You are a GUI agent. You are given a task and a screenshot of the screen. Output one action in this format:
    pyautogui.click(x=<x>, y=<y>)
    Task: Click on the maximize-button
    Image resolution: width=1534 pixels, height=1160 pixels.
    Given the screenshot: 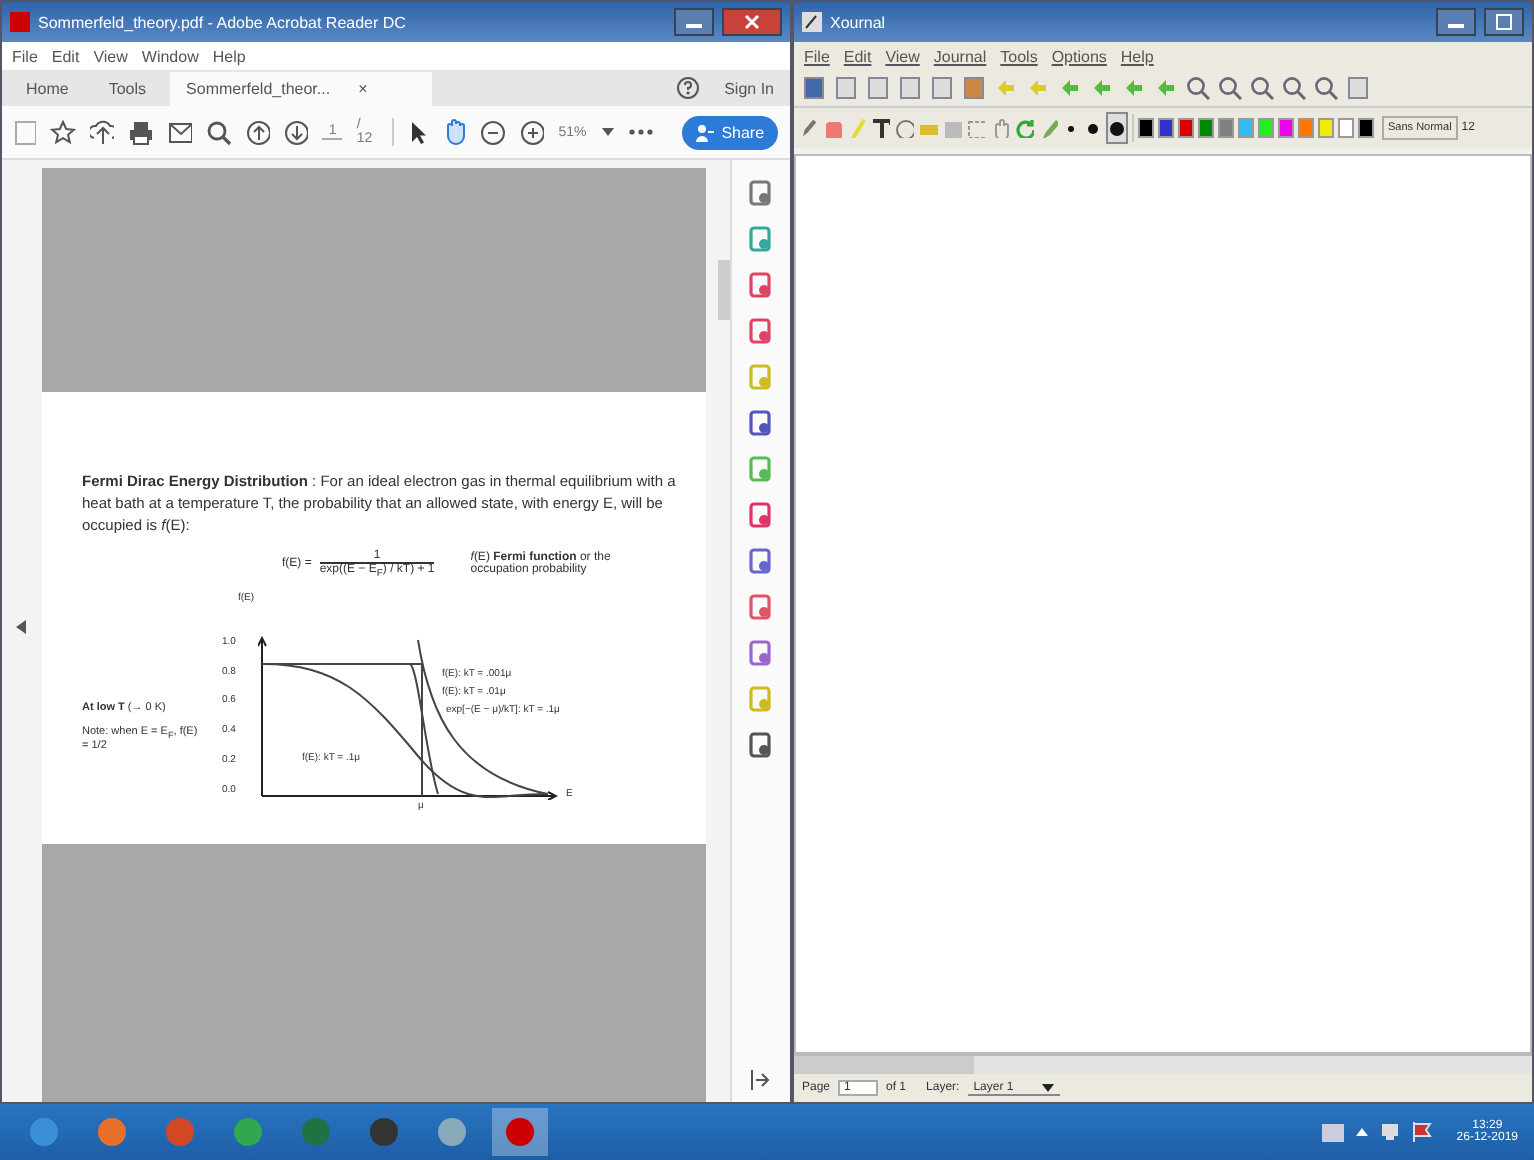 What is the action you would take?
    pyautogui.click(x=1504, y=22)
    